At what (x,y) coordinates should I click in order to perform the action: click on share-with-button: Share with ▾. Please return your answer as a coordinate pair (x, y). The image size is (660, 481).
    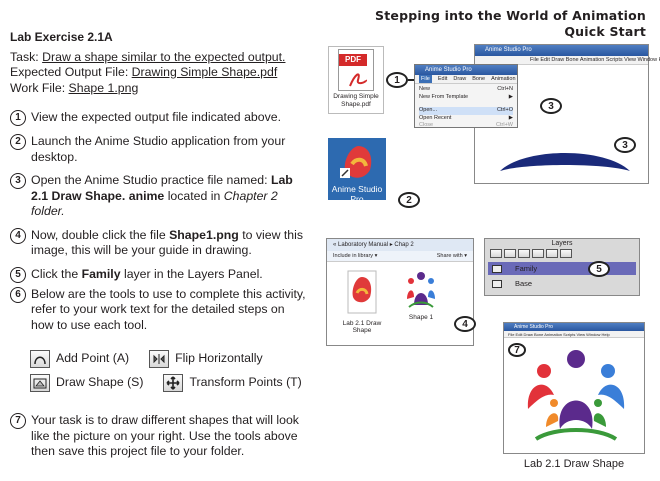
    Looking at the image, I should click on (452, 256).